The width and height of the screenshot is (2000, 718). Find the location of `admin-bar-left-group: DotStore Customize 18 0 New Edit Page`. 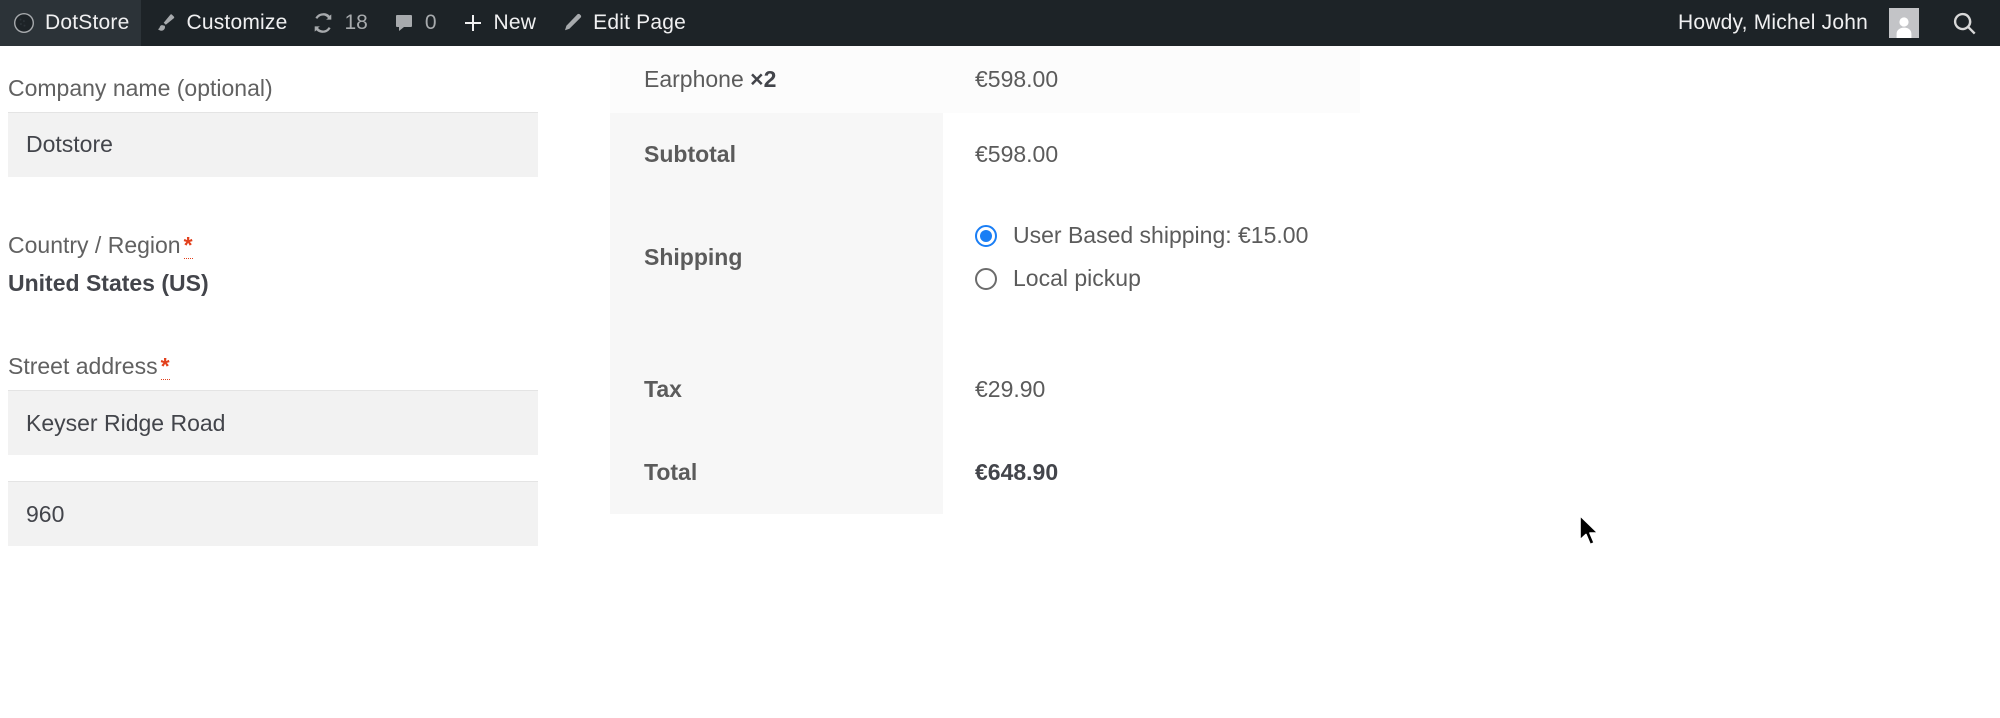

admin-bar-left-group: DotStore Customize 18 0 New Edit Page is located at coordinates (349, 23).